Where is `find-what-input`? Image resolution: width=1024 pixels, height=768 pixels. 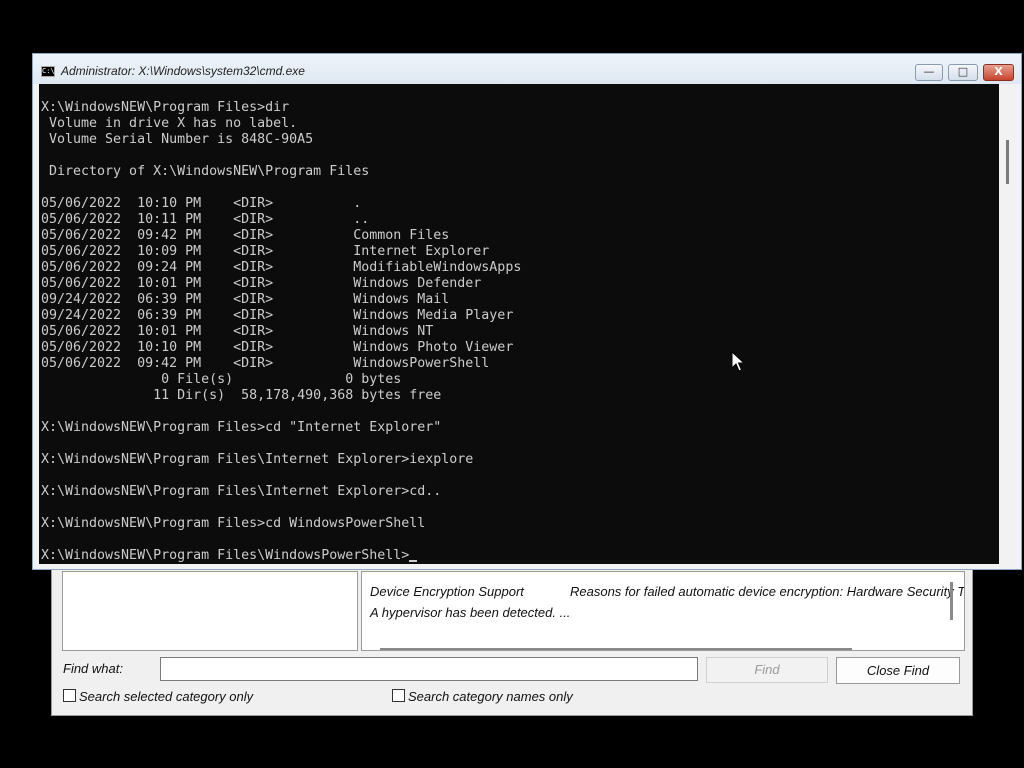
find-what-input is located at coordinates (429, 669).